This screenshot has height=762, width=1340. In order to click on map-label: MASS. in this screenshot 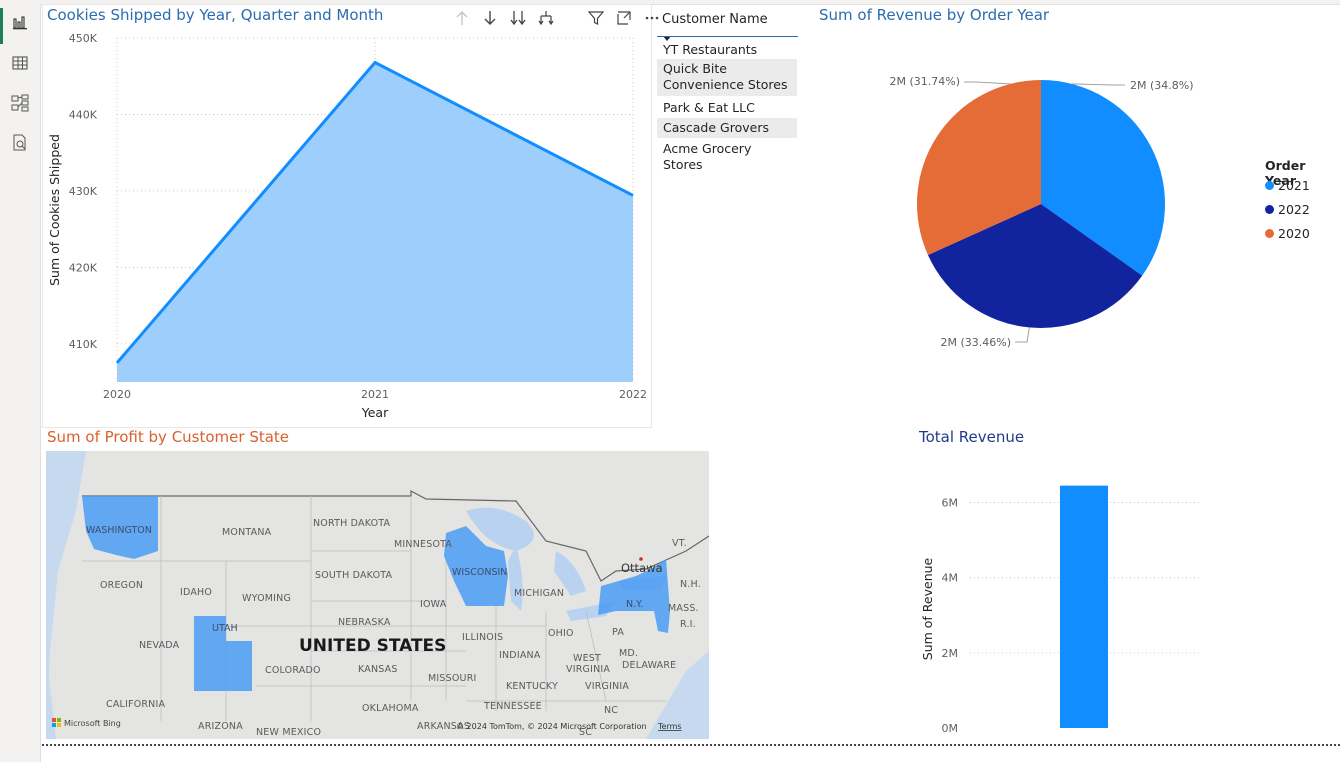, I will do `click(683, 608)`.